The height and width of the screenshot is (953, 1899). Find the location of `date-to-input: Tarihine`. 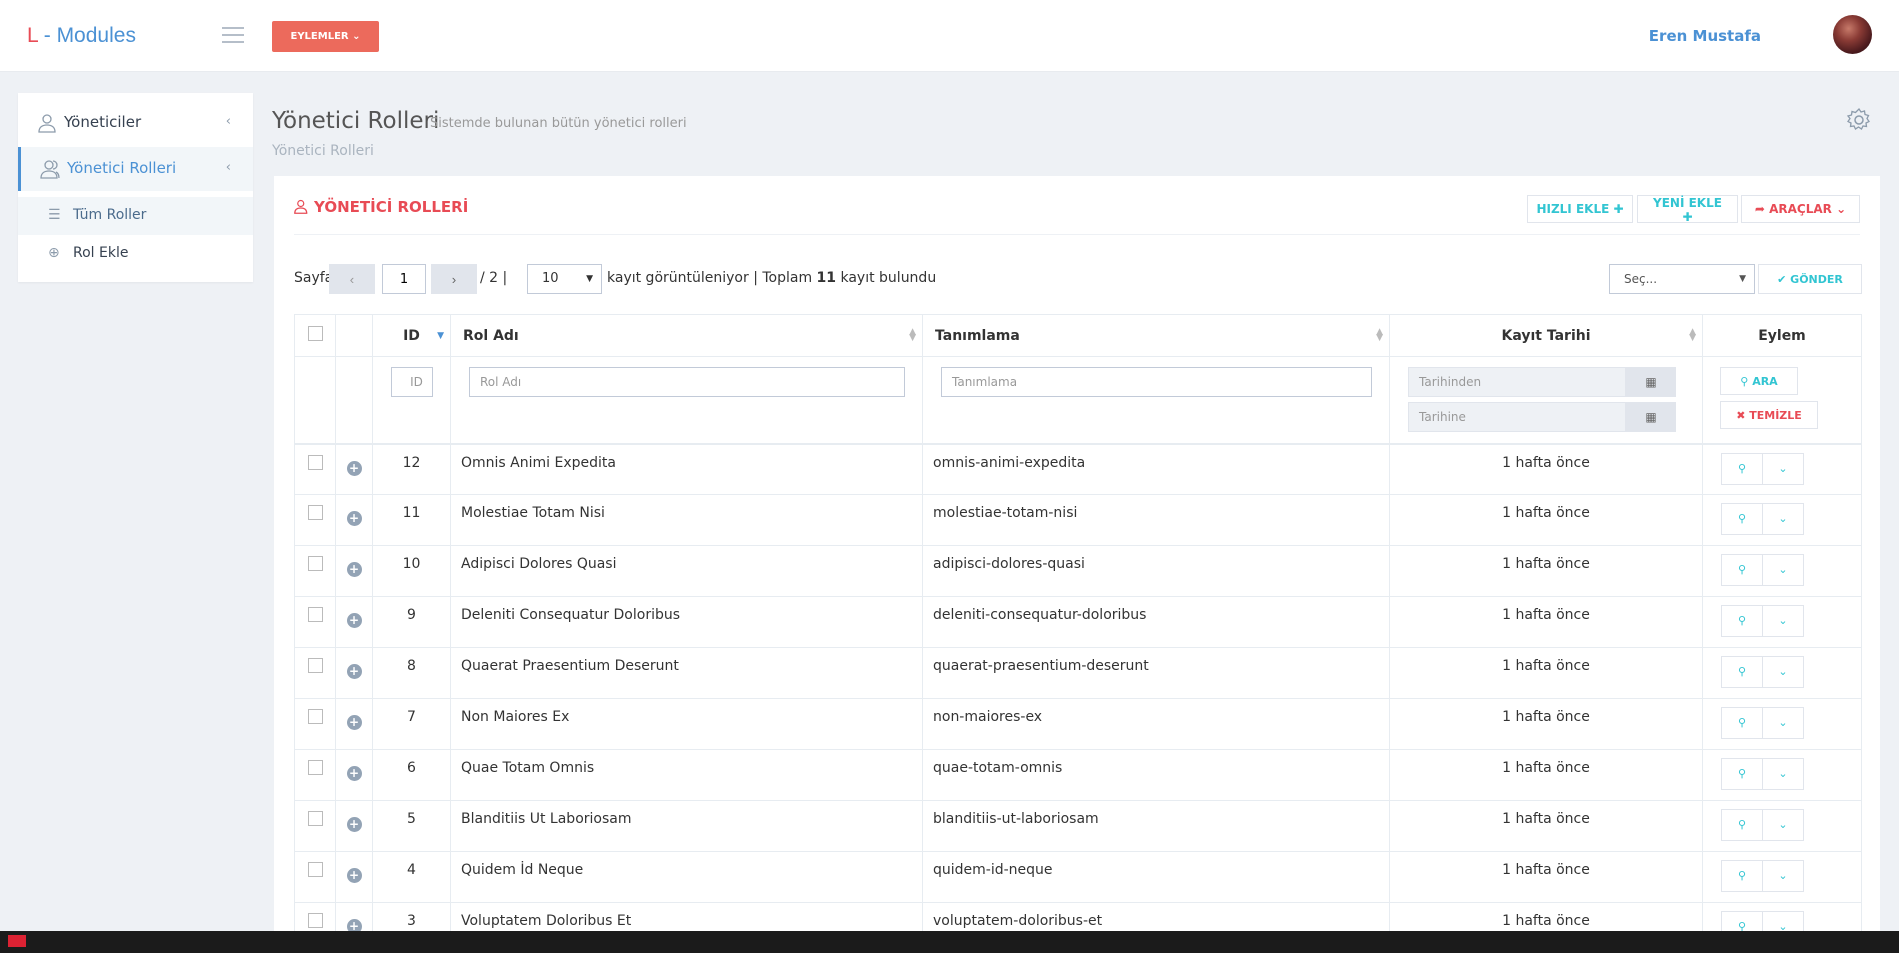

date-to-input: Tarihine is located at coordinates (1517, 417).